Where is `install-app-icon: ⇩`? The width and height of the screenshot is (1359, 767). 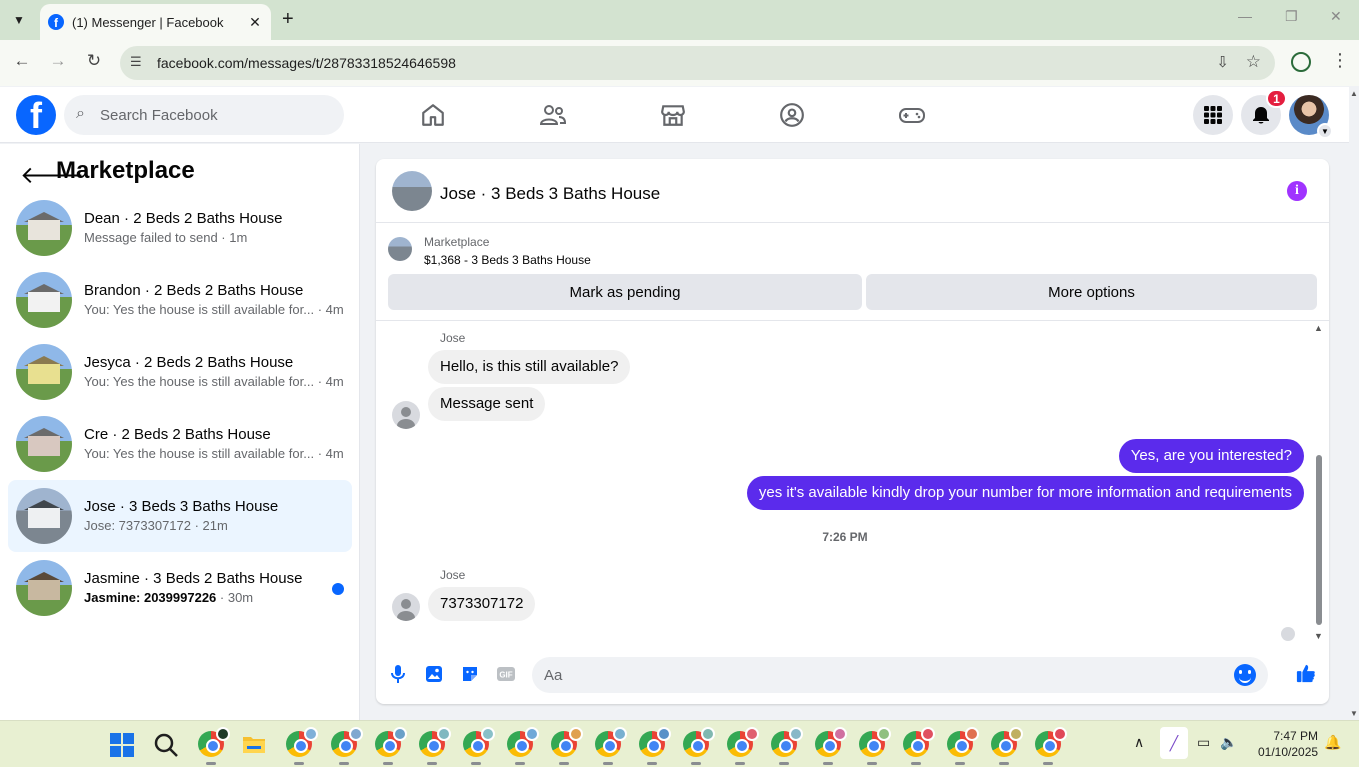 install-app-icon: ⇩ is located at coordinates (1222, 62).